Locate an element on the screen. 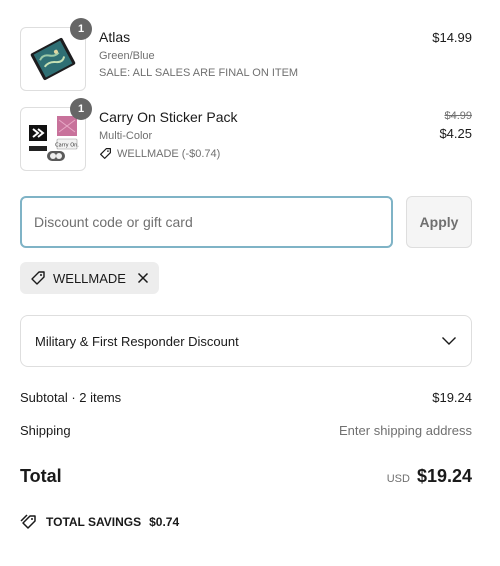 Image resolution: width=500 pixels, height=566 pixels. subtotal-value: $19.24 is located at coordinates (452, 397).